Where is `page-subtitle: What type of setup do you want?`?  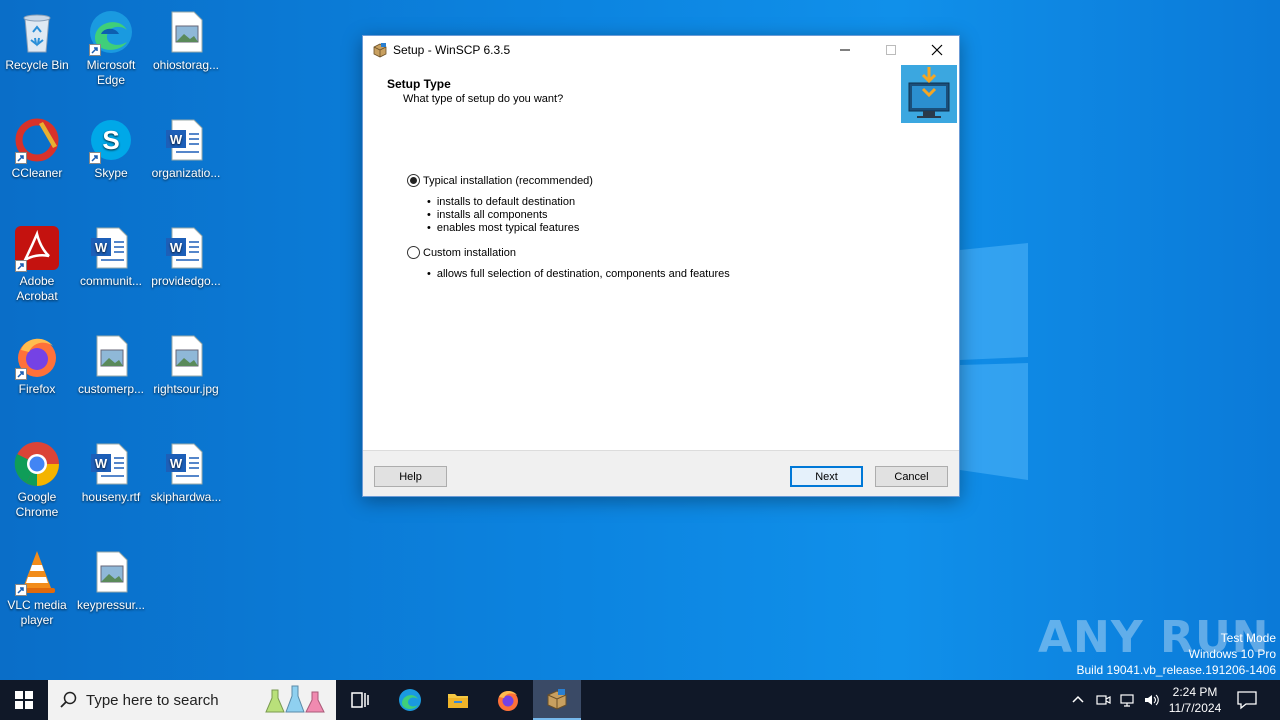
page-subtitle: What type of setup do you want? is located at coordinates (483, 99).